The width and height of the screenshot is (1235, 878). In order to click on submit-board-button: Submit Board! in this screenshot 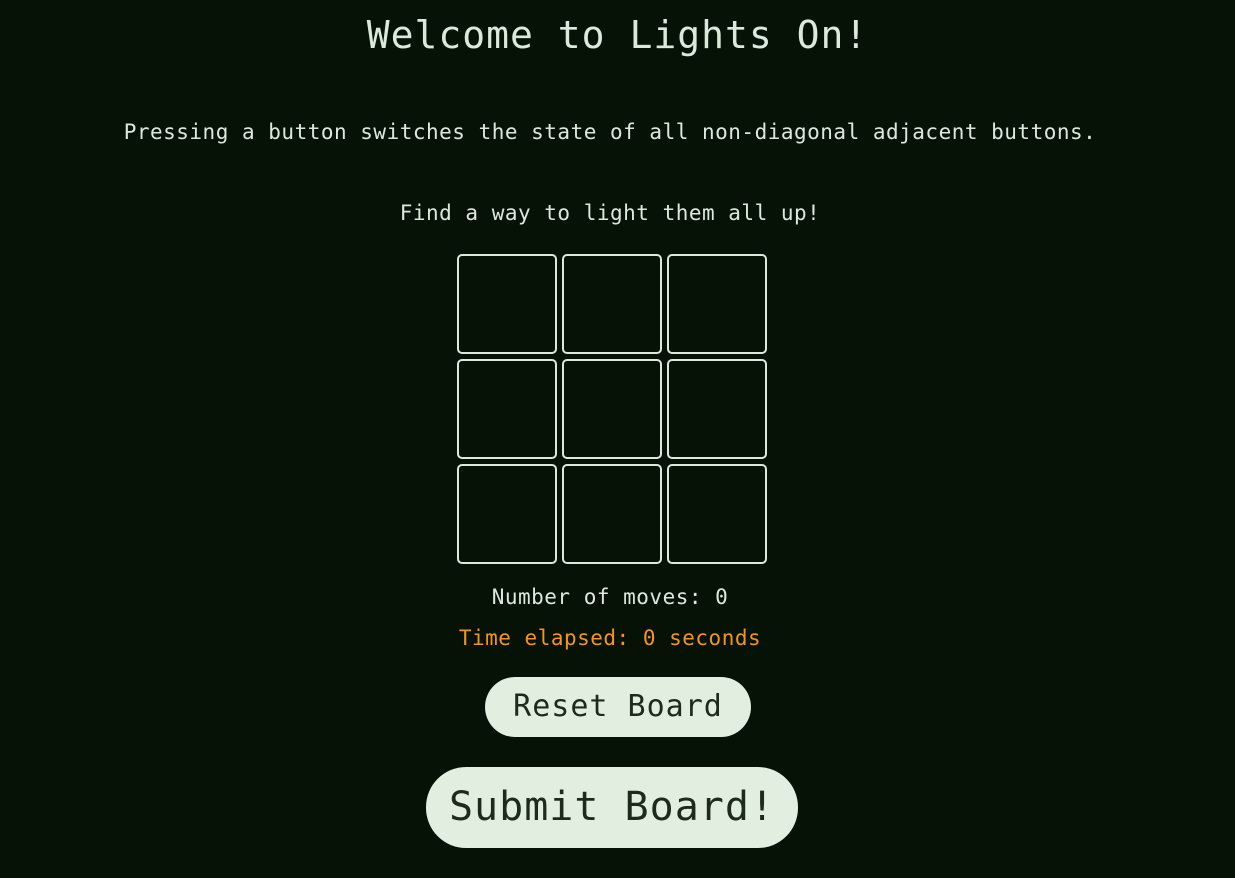, I will do `click(612, 807)`.